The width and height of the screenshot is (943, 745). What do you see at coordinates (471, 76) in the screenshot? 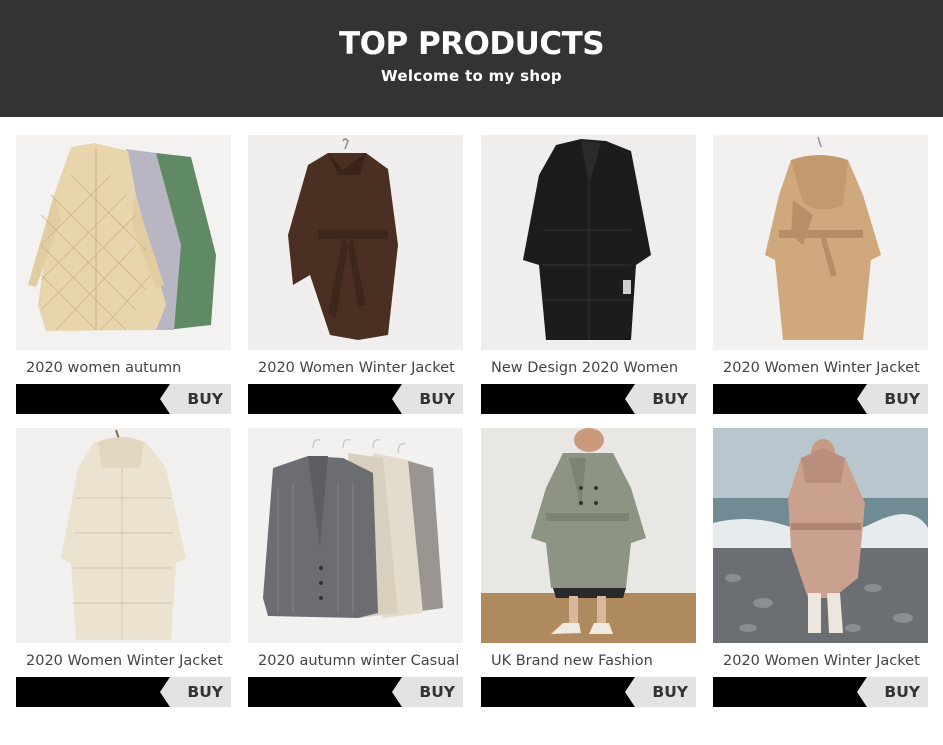
I see `page-subtitle: Welcome to my shop` at bounding box center [471, 76].